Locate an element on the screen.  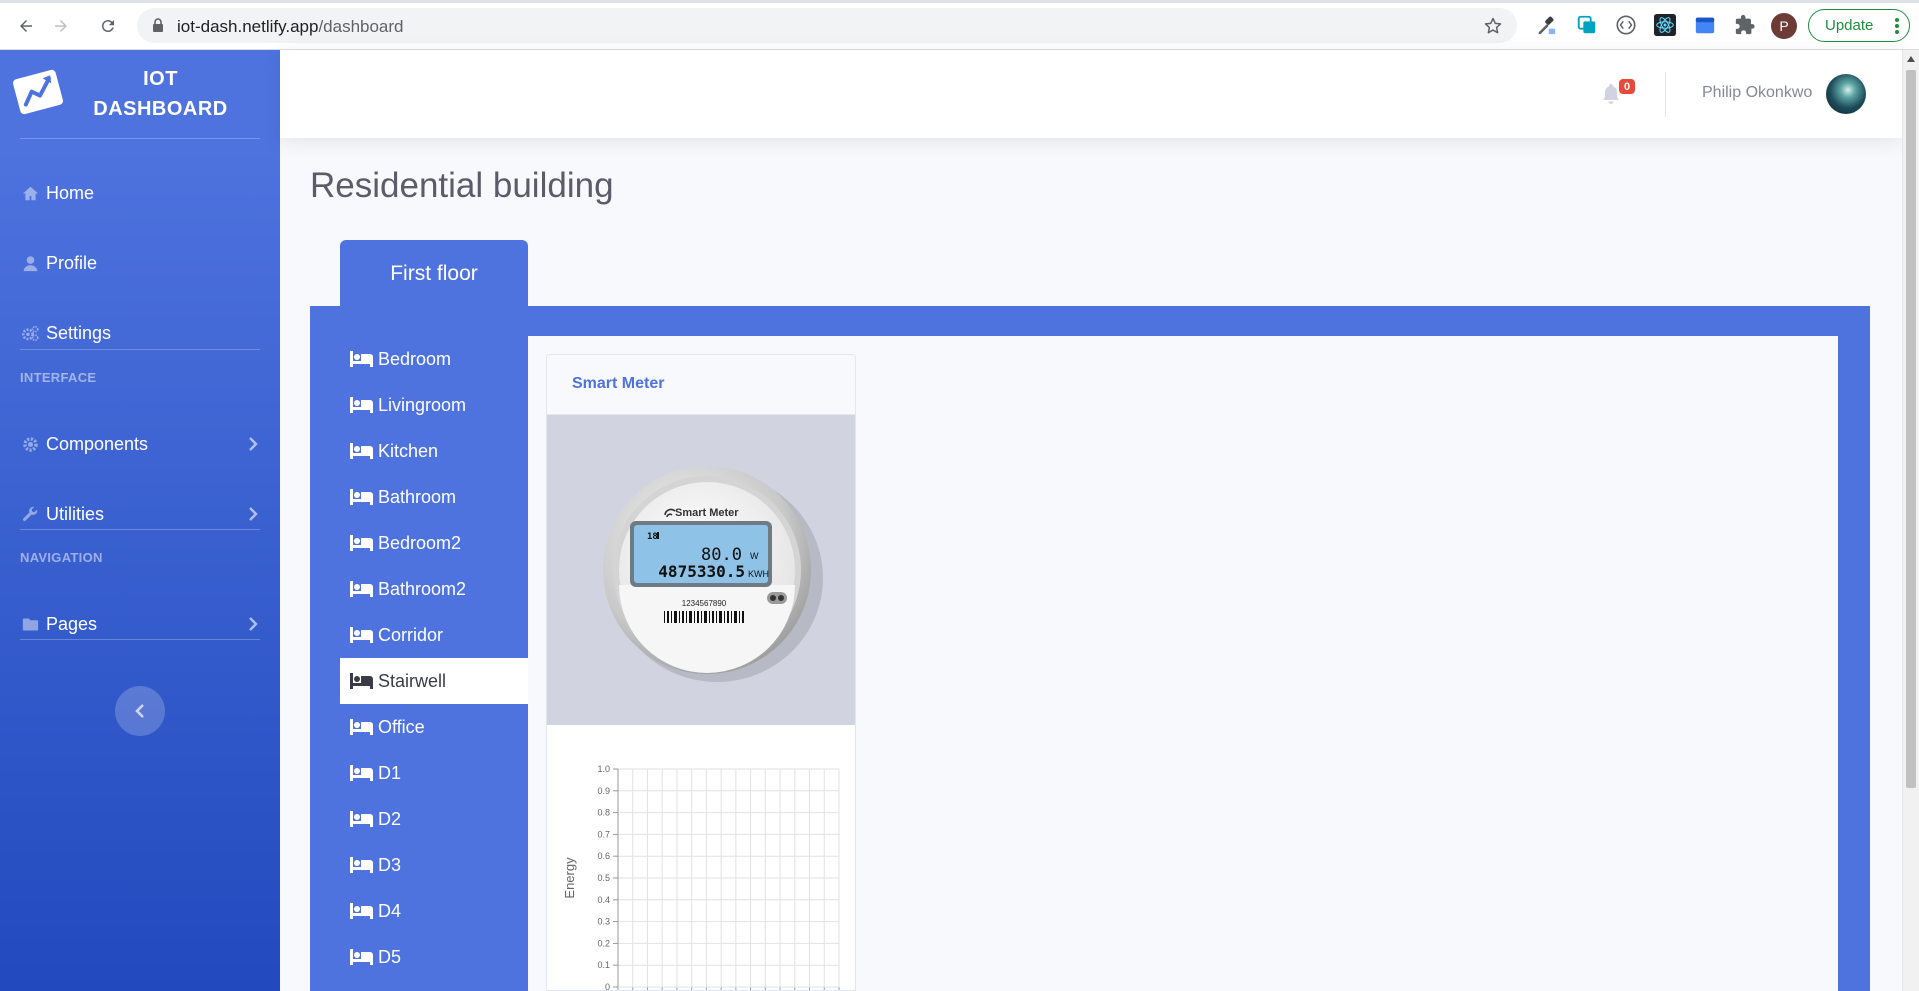
room-item-stairwell: Stairwell is located at coordinates (434, 681).